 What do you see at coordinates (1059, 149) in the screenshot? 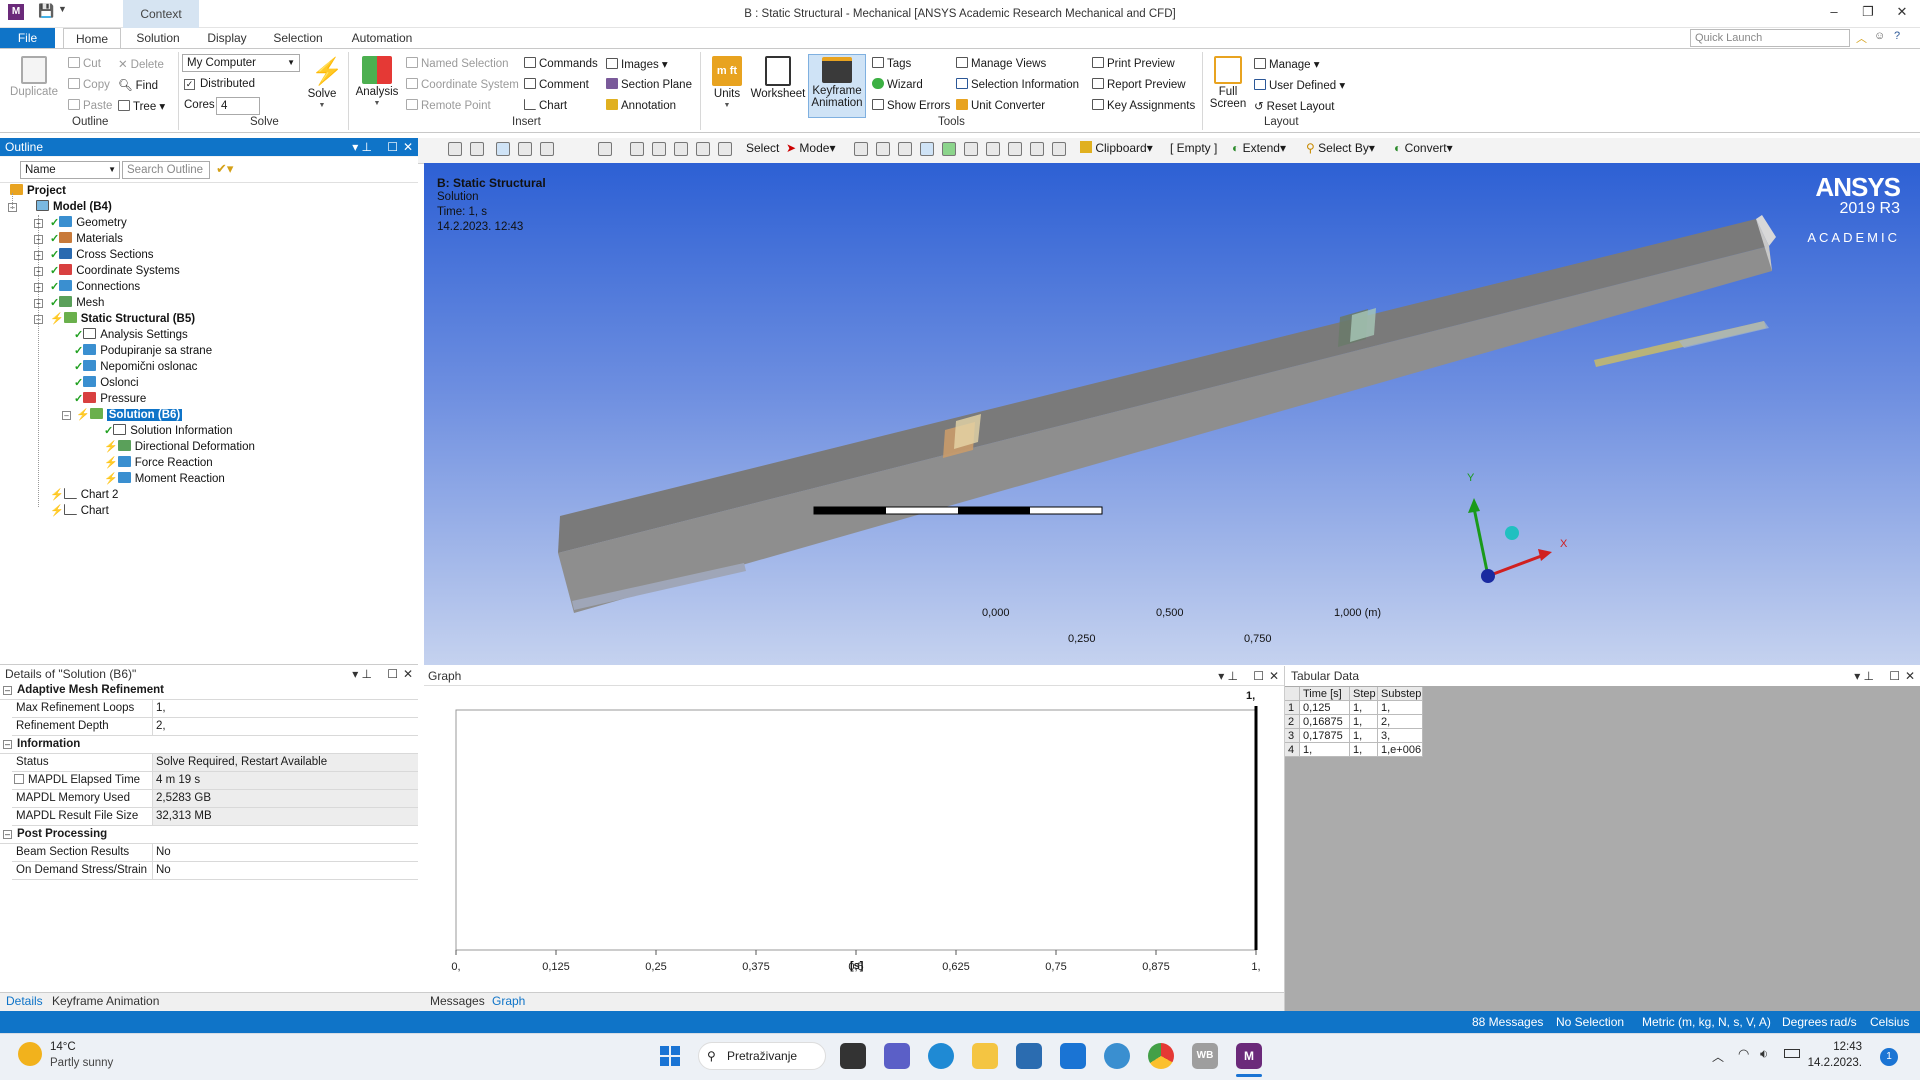
I see `show-icon` at bounding box center [1059, 149].